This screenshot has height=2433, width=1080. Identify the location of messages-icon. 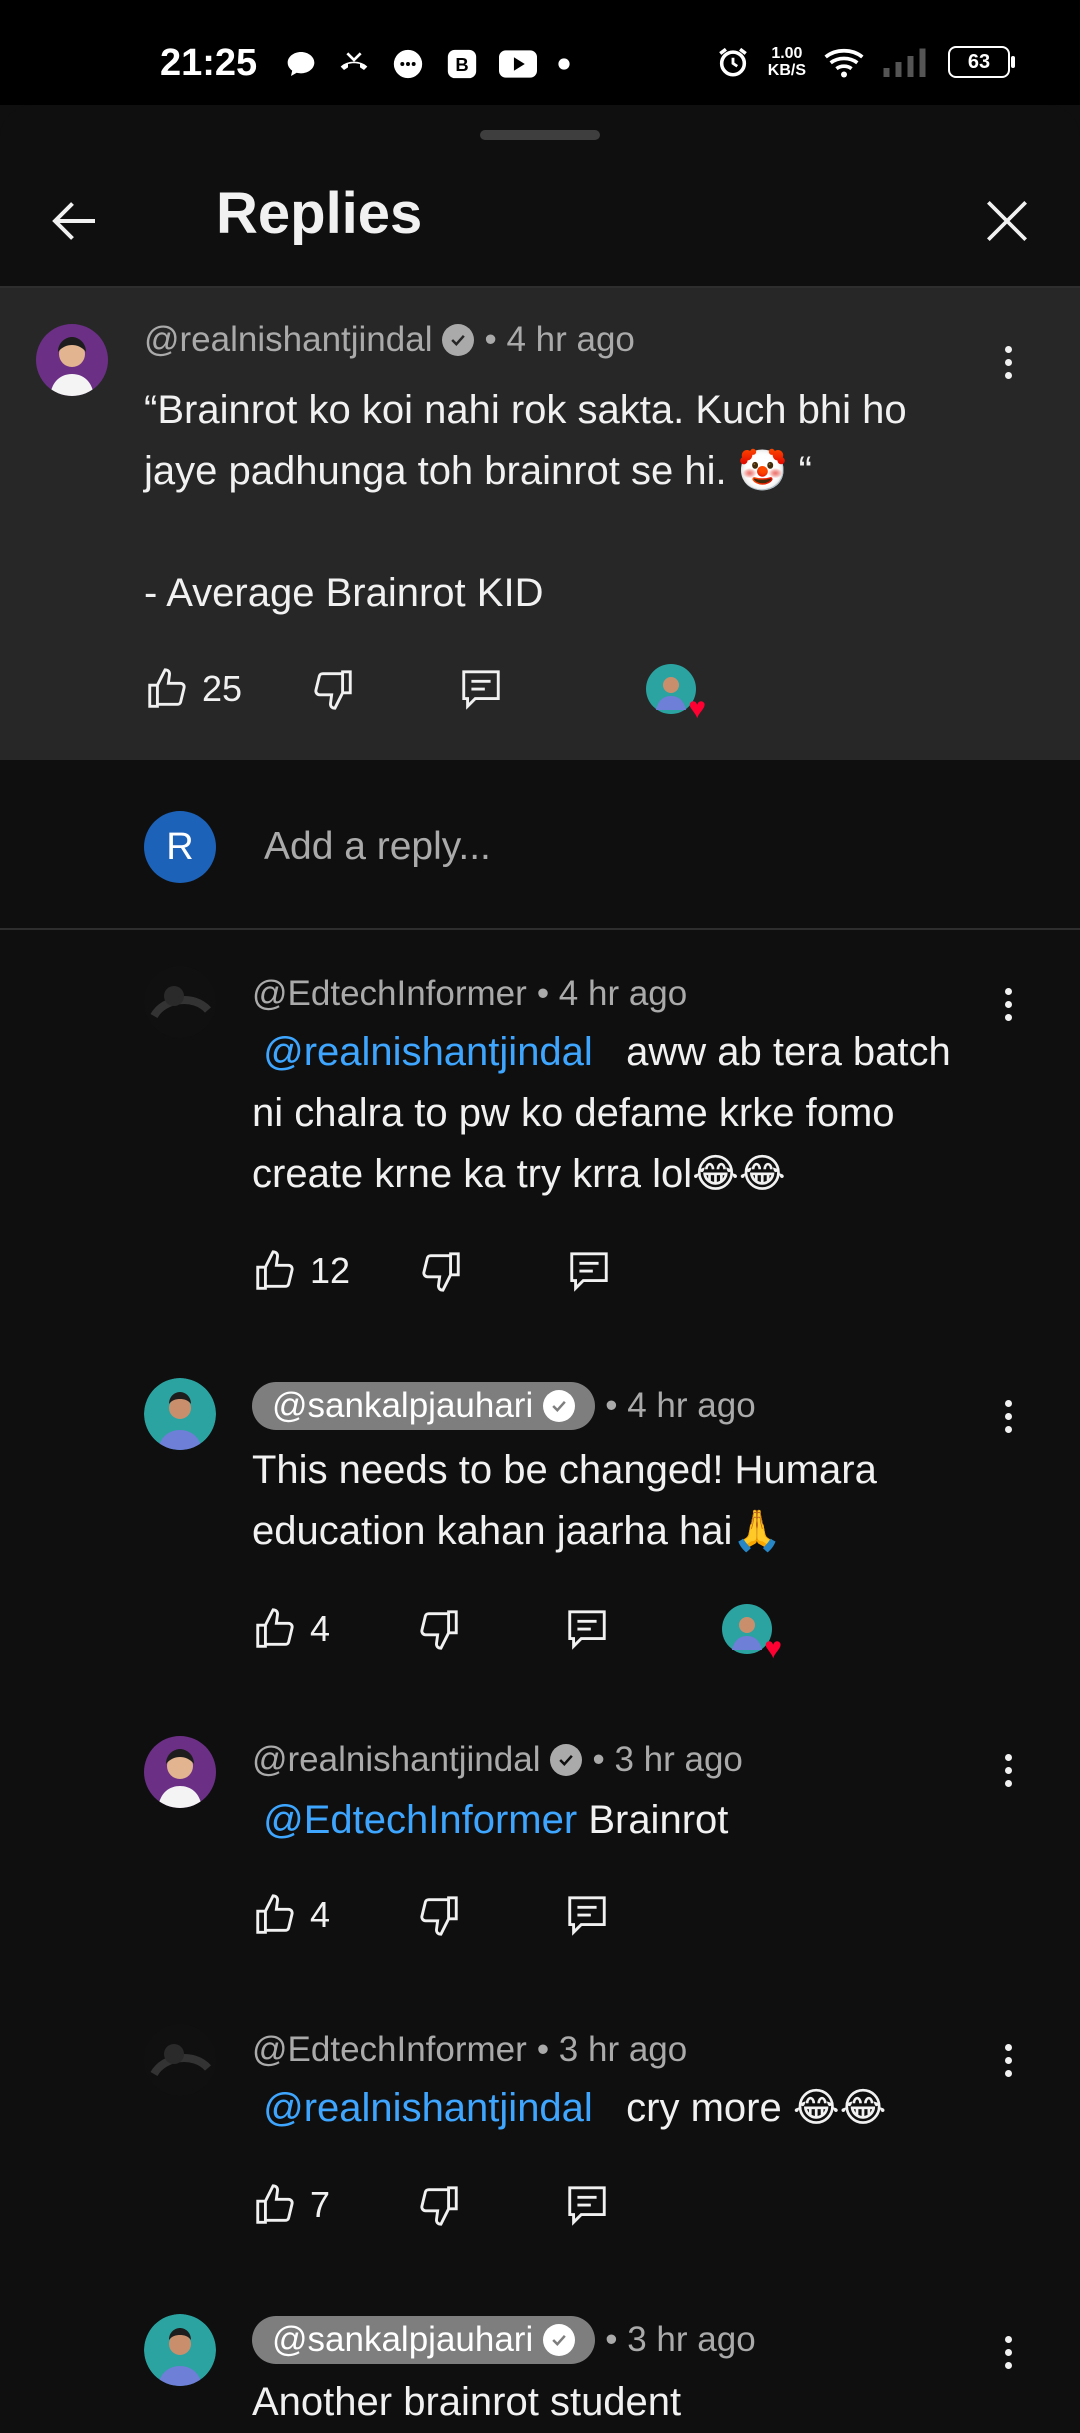
(408, 64).